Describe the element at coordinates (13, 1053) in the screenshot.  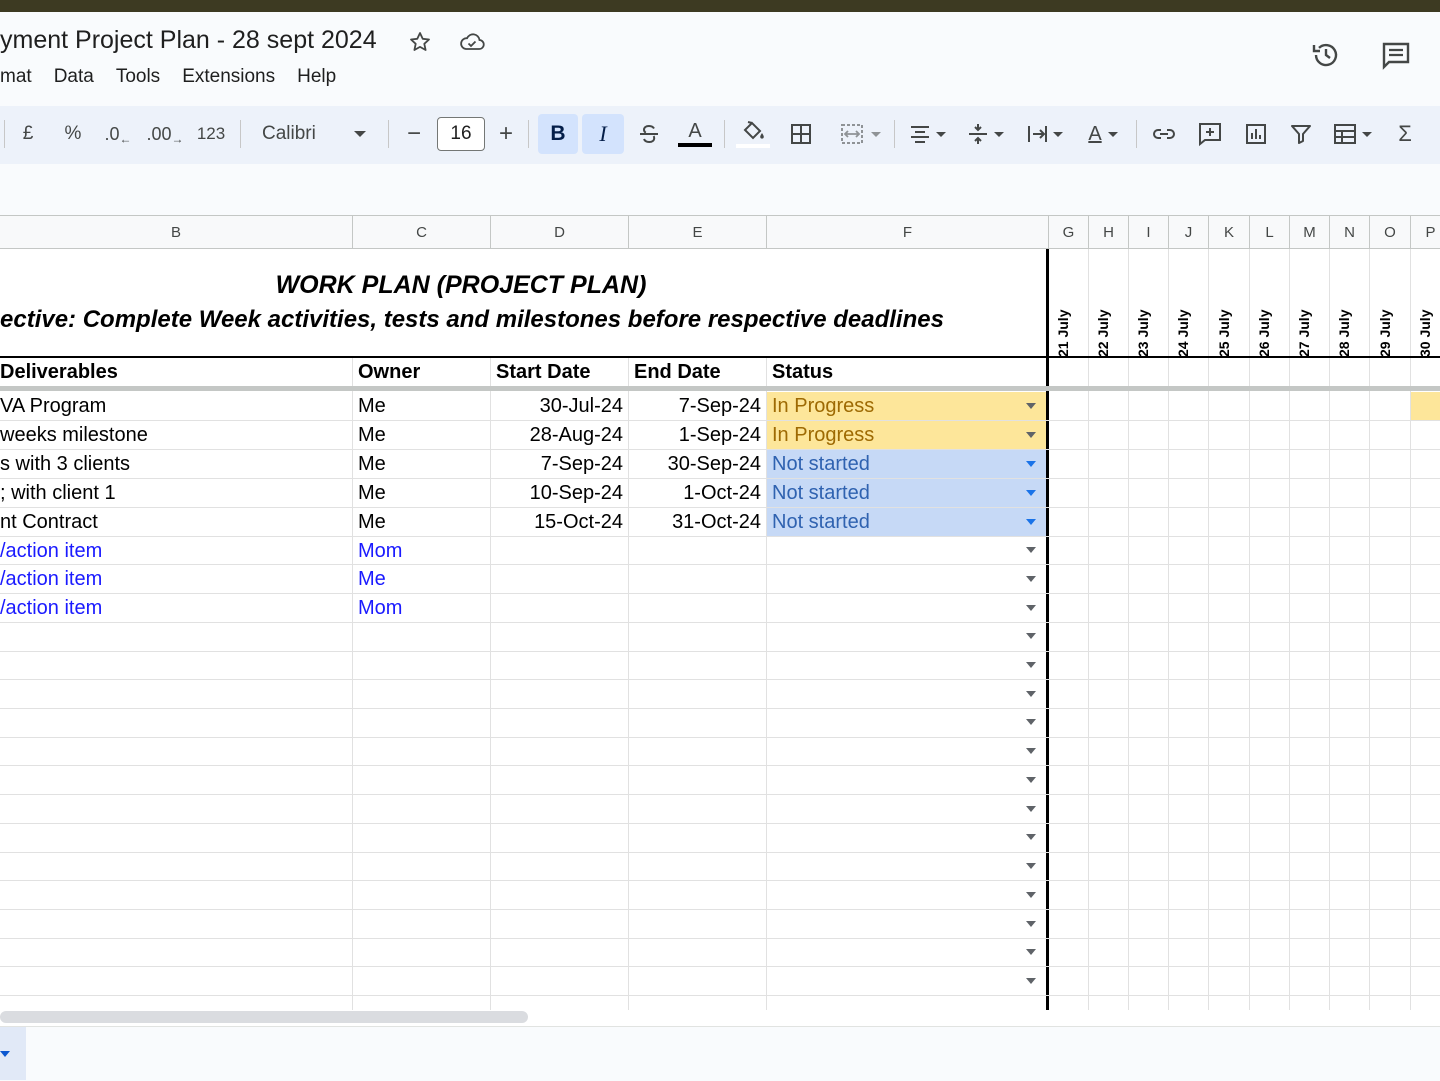
I see `sheet-tab-active` at that location.